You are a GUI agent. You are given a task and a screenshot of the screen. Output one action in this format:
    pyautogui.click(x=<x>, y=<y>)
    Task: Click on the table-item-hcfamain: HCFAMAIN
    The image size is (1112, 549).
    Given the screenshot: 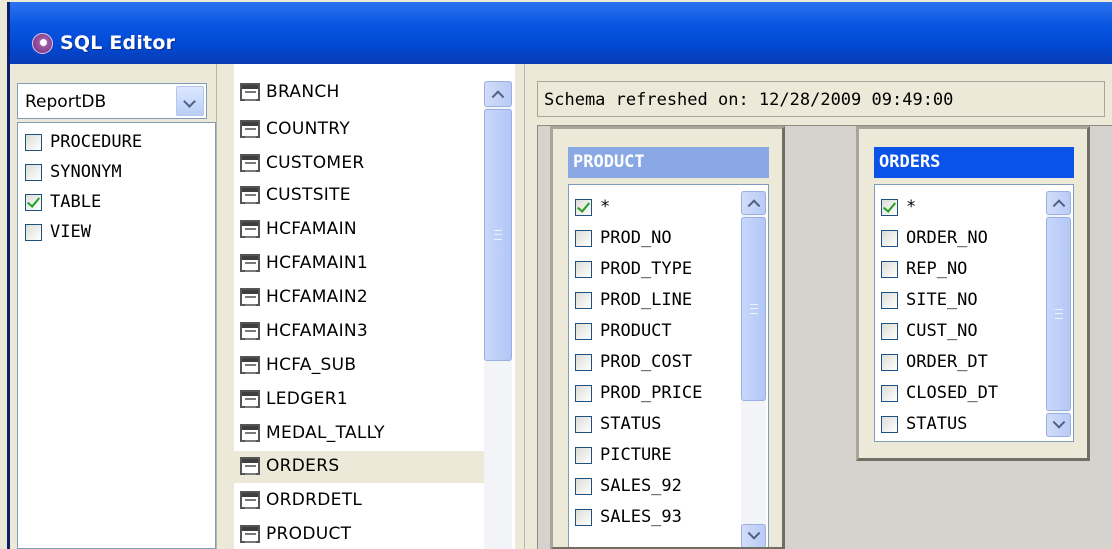 What is the action you would take?
    pyautogui.click(x=359, y=230)
    